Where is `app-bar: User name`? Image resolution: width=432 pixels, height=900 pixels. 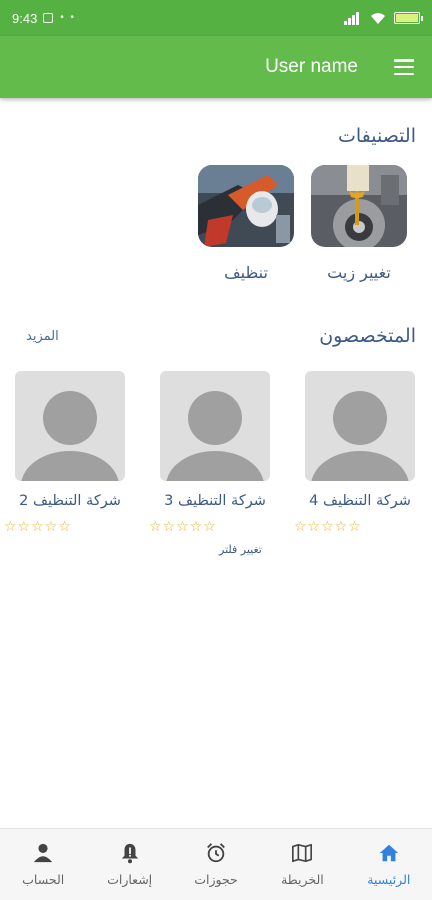 app-bar: User name is located at coordinates (216, 67).